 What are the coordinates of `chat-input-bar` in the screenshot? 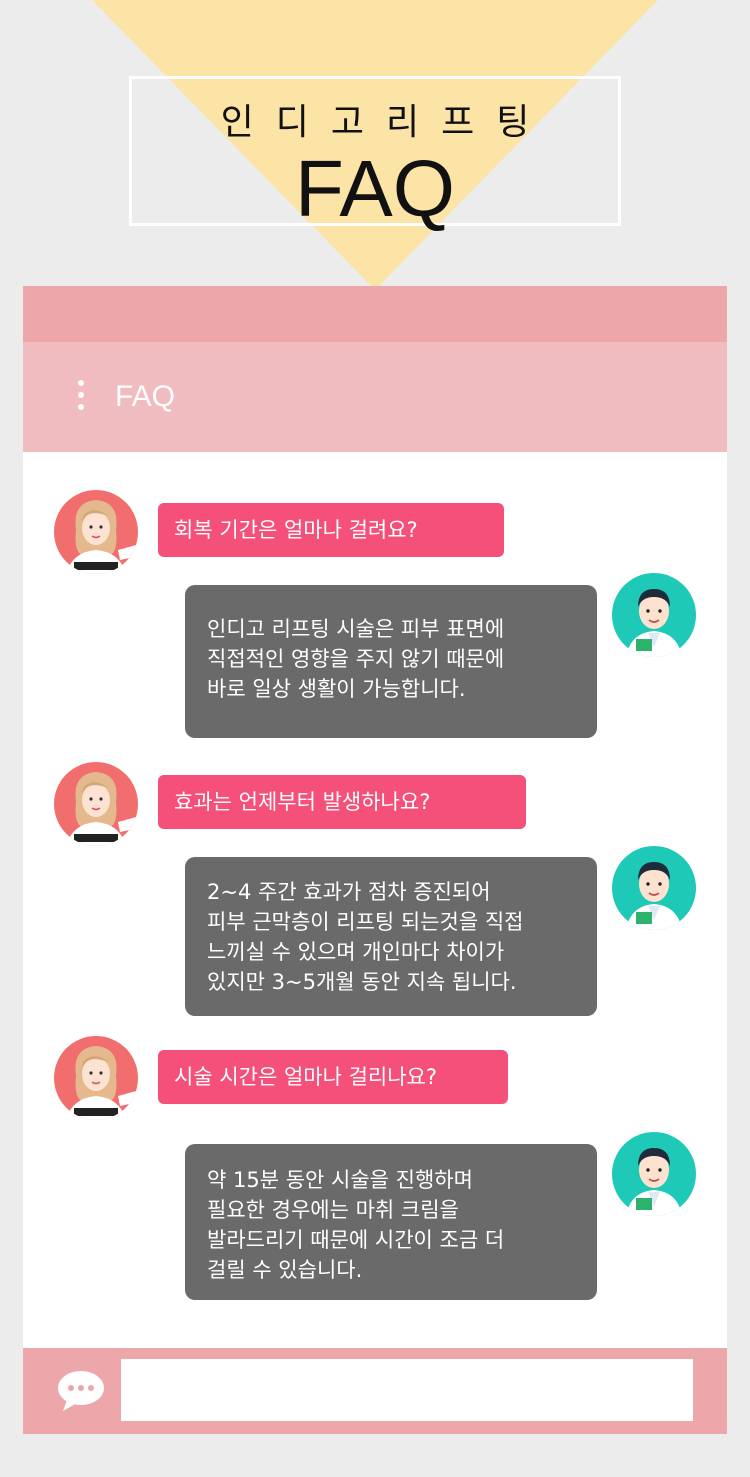 It's located at (375, 1391).